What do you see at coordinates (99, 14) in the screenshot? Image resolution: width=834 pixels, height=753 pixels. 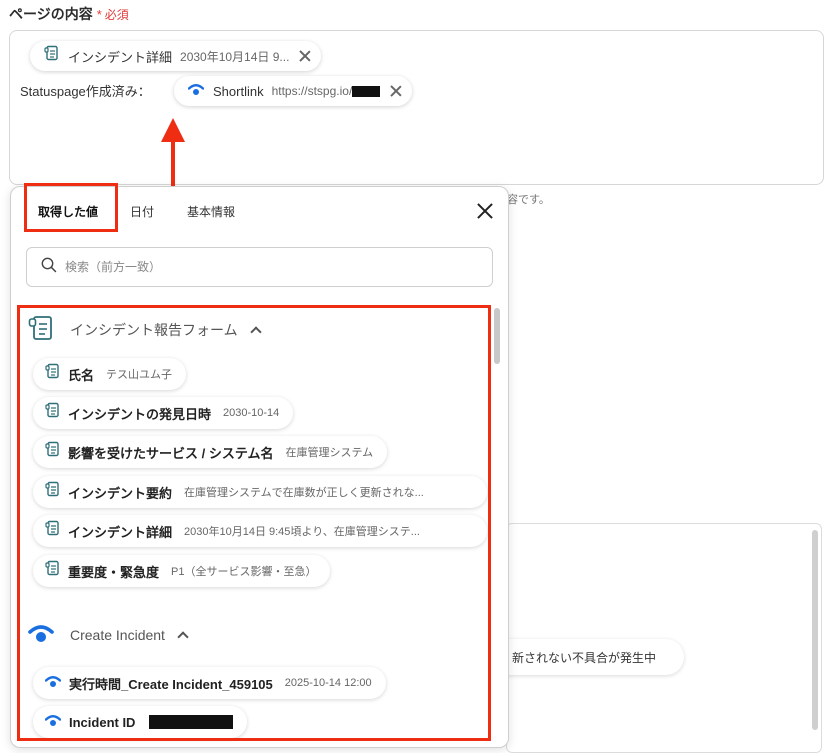 I see `required-star: *` at bounding box center [99, 14].